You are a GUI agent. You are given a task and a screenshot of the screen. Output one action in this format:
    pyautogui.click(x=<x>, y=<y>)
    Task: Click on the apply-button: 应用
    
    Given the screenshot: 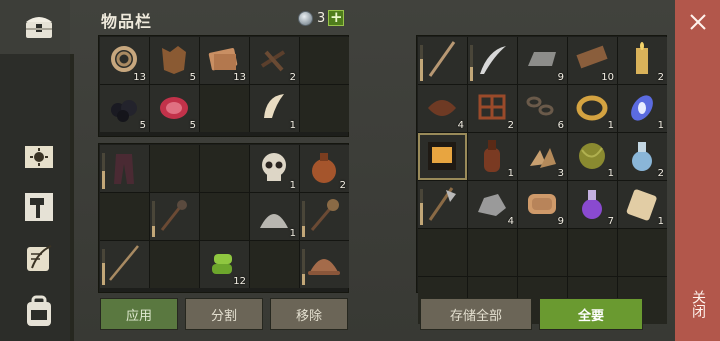 What is the action you would take?
    pyautogui.click(x=139, y=314)
    